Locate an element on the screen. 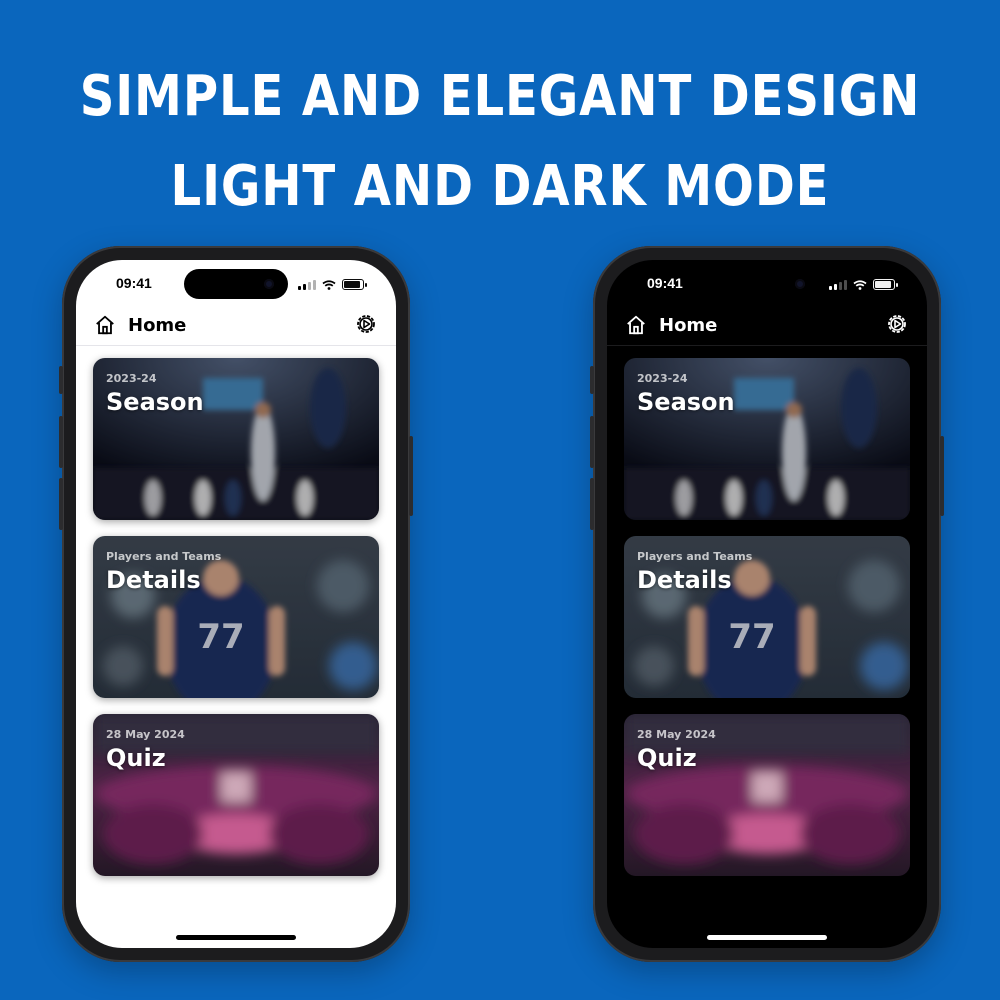 The width and height of the screenshot is (1000, 1000). headline-line-2: LIGHT AND DARK MODE is located at coordinates (500, 186).